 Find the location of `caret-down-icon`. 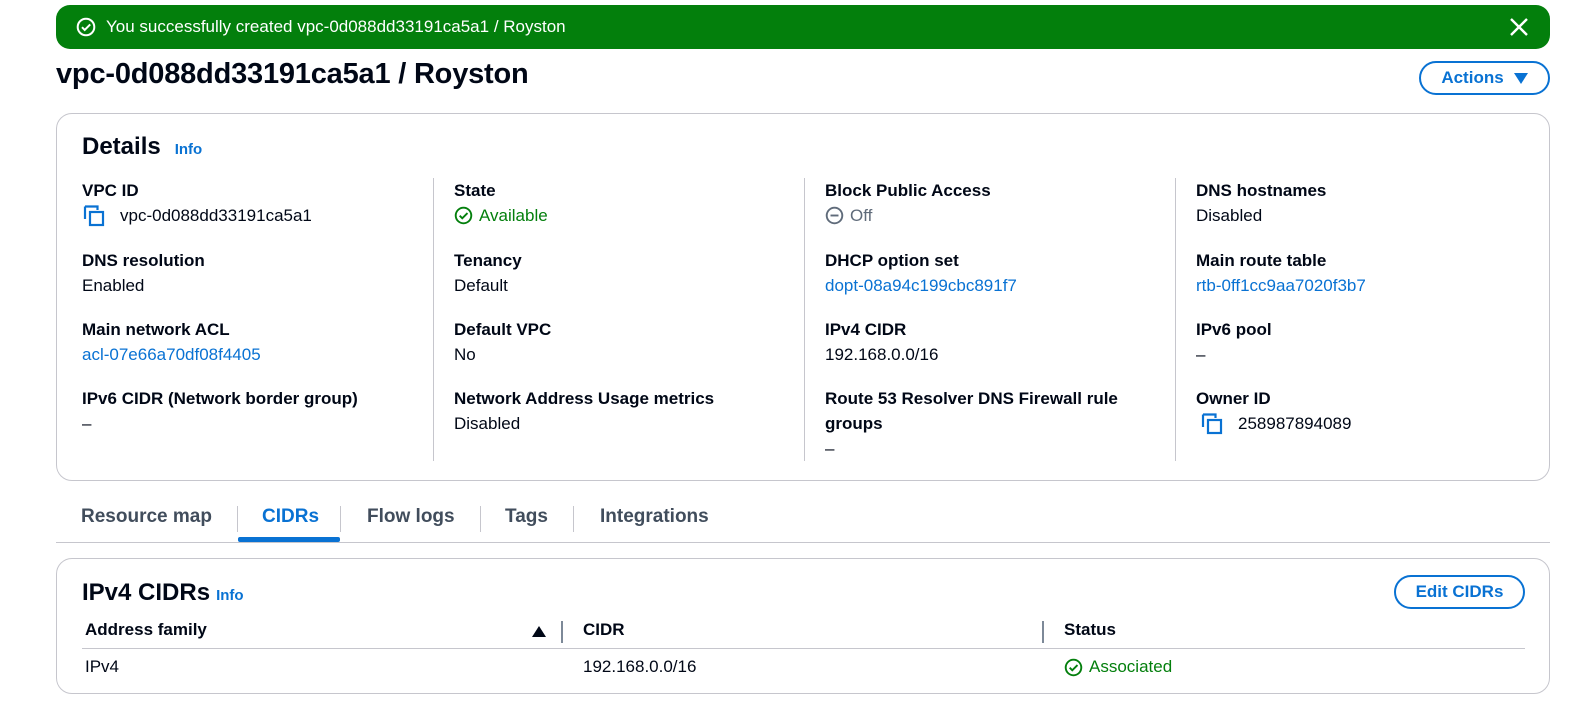

caret-down-icon is located at coordinates (1520, 78).